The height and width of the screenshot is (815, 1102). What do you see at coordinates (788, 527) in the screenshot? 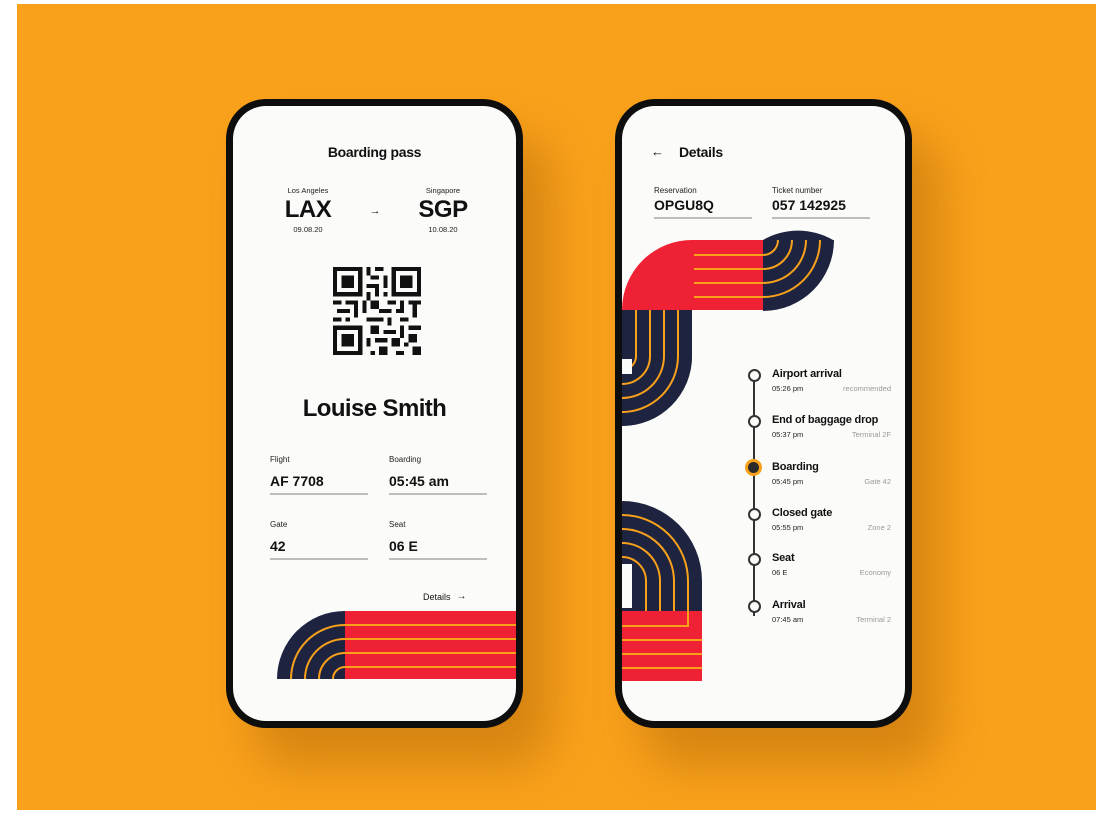
I see `timeline-step-time: 05:55 pm` at bounding box center [788, 527].